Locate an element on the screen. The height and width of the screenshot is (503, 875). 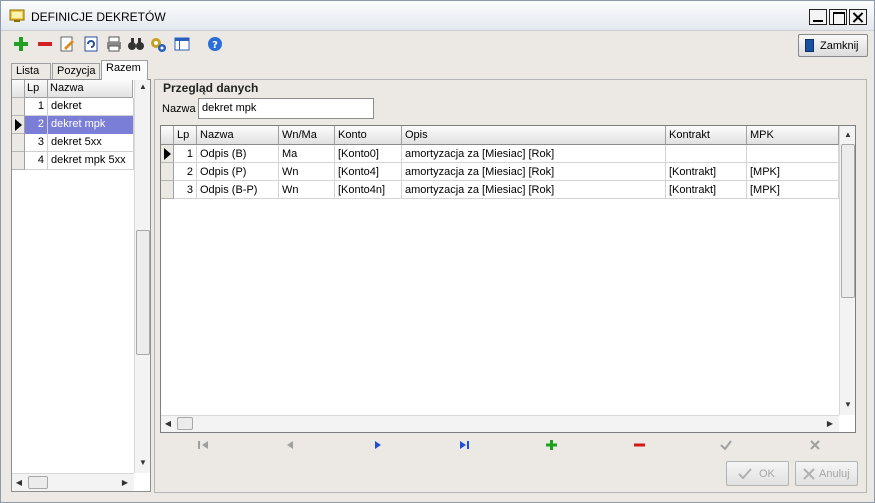
close-button-label: Zamknij is located at coordinates (839, 46).